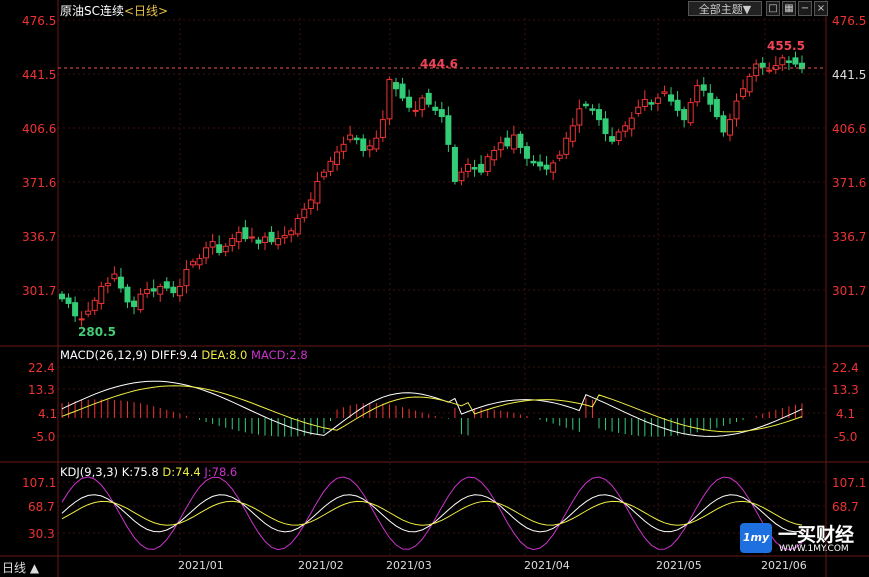 This screenshot has width=869, height=577. Describe the element at coordinates (789, 8) in the screenshot. I see `grid-icon: ▦` at that location.